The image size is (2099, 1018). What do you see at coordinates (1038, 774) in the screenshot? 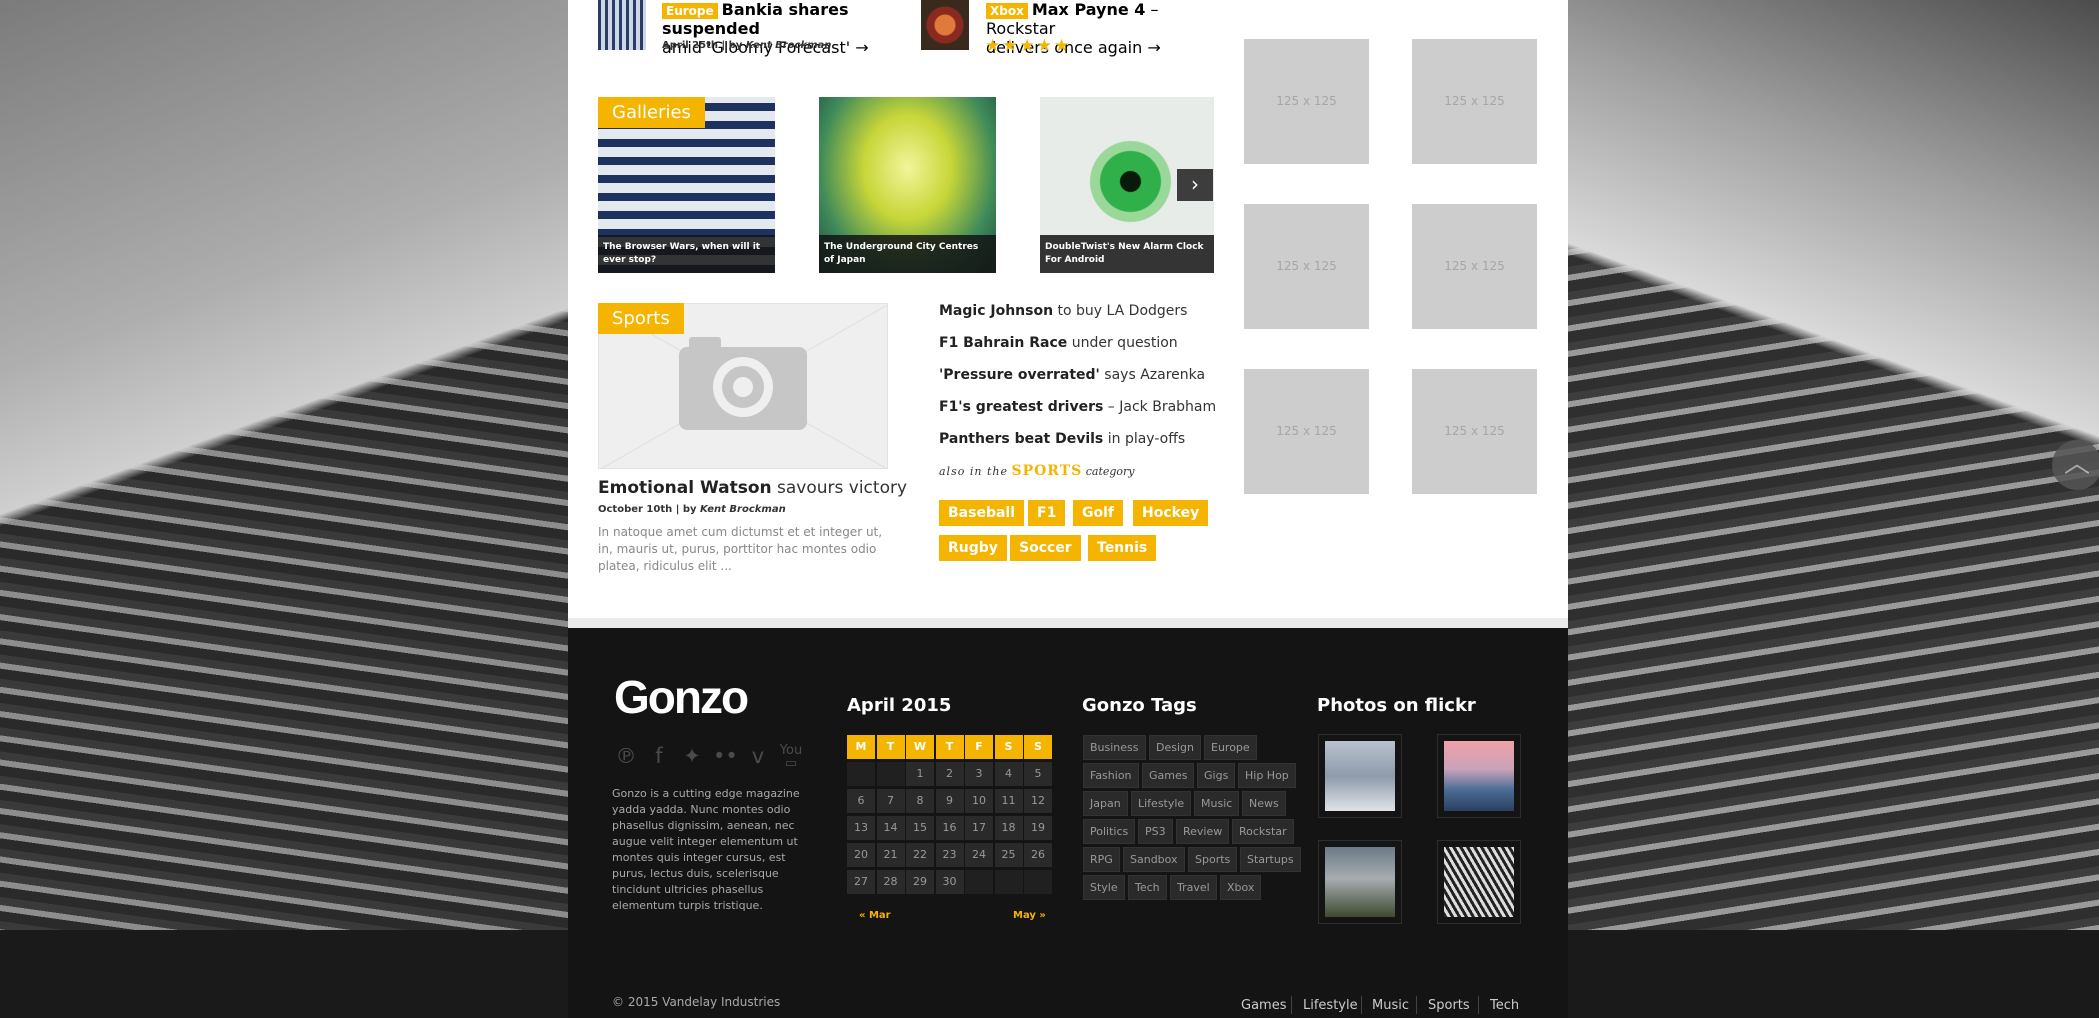
I see `calendar-day: 5` at bounding box center [1038, 774].